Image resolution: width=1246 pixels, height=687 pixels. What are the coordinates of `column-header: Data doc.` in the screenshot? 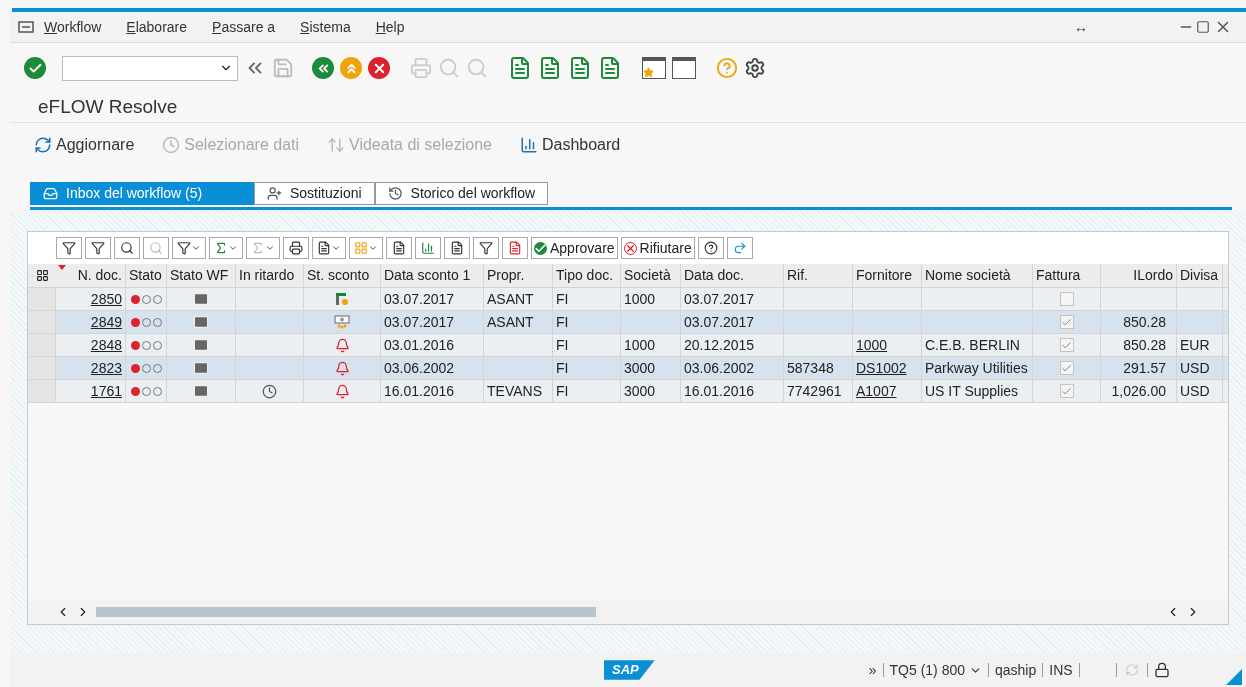 It's located at (732, 275).